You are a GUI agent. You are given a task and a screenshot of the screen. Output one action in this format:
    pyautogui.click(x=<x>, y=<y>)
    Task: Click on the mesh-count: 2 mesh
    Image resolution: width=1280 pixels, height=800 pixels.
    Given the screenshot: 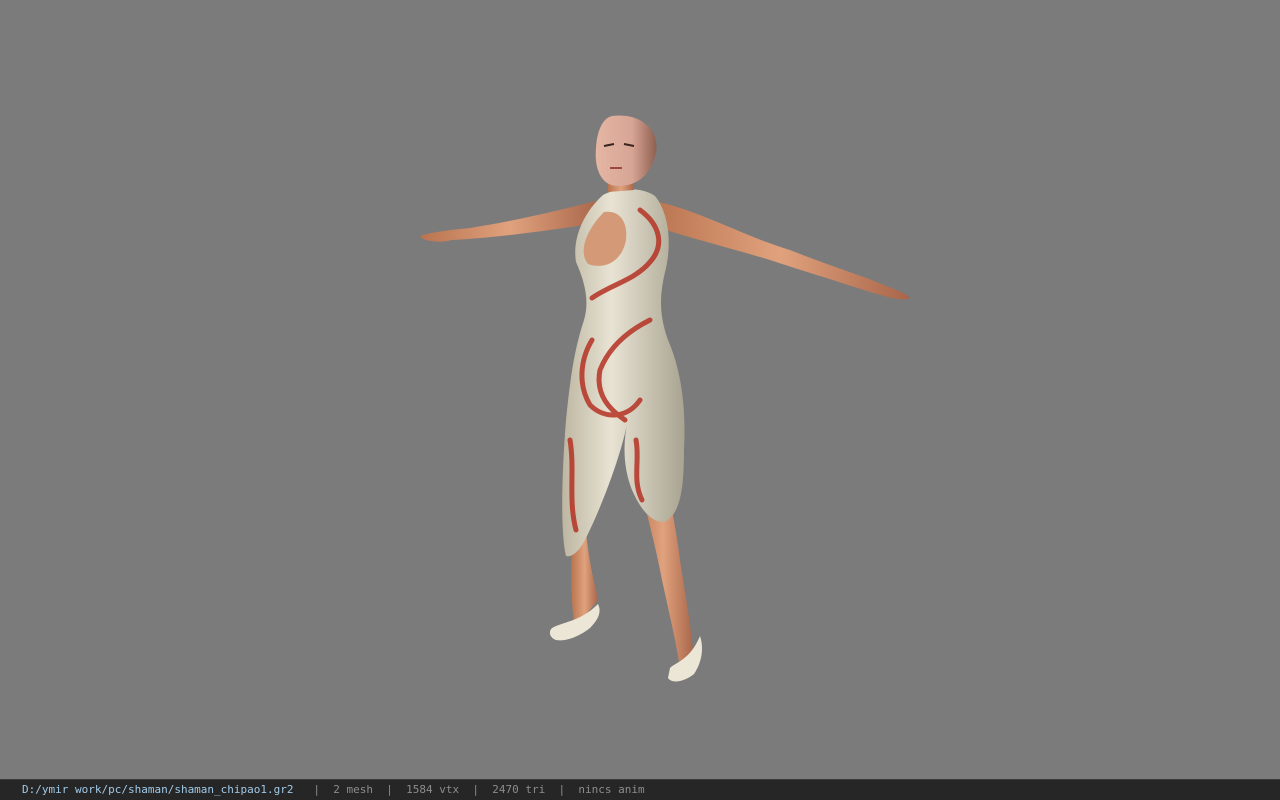 What is the action you would take?
    pyautogui.click(x=353, y=789)
    